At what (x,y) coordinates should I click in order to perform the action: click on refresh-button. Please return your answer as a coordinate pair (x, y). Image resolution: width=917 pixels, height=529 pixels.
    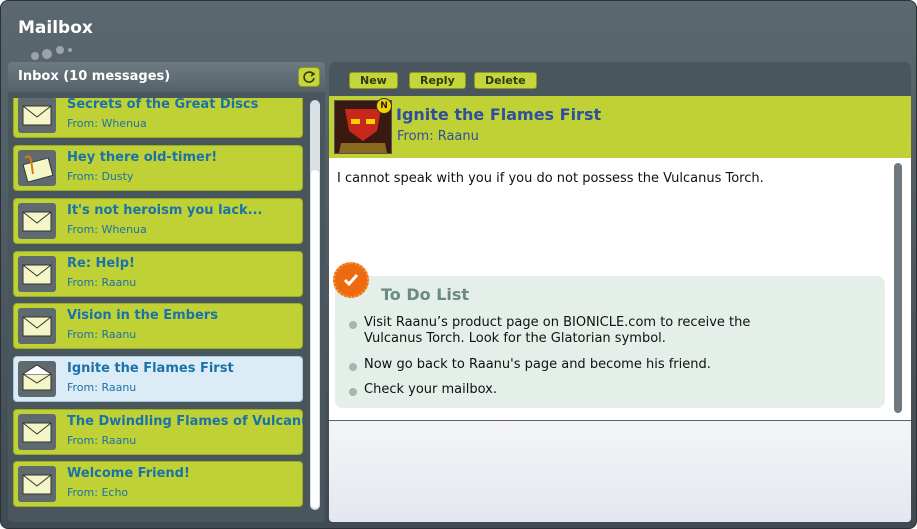
    Looking at the image, I should click on (309, 77).